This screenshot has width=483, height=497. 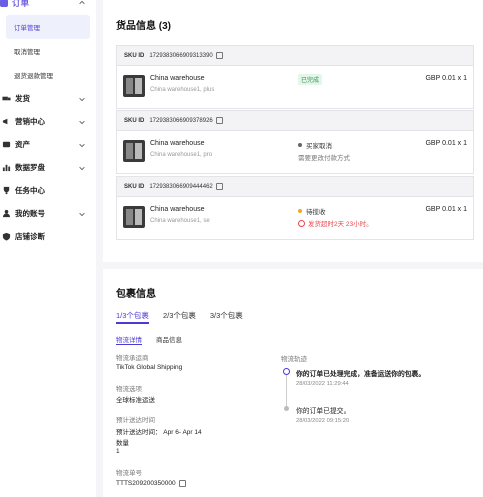 I want to click on tracking-number-value: TTTS209200350000, so click(x=146, y=483).